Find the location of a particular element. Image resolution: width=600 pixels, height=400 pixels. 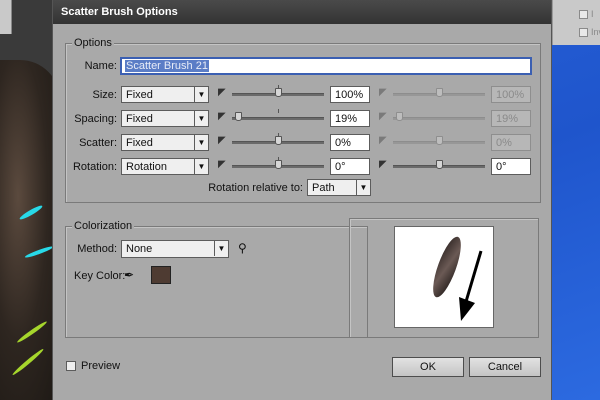

row-method-value: Rotation is located at coordinates (146, 167).